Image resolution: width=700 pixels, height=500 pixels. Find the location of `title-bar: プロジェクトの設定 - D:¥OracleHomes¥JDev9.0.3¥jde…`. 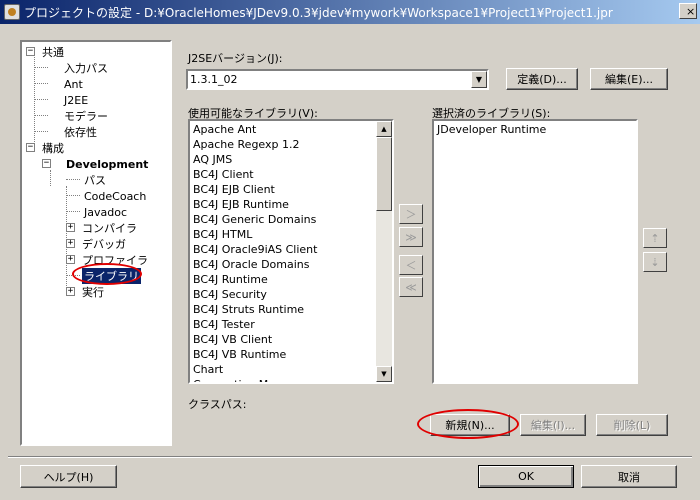

title-bar: プロジェクトの設定 - D:¥OracleHomes¥JDev9.0.3¥jde… is located at coordinates (350, 12).